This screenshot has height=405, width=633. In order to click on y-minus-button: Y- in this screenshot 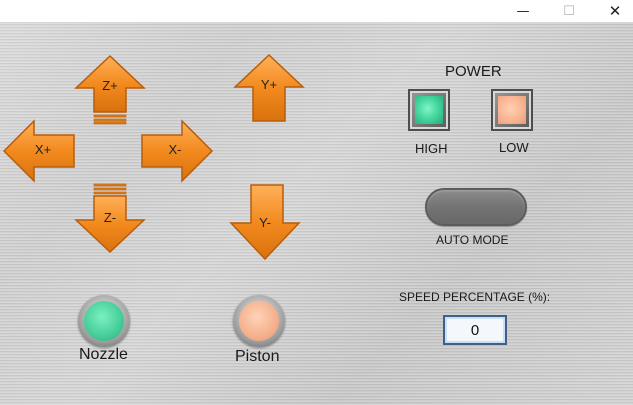, I will do `click(265, 222)`.